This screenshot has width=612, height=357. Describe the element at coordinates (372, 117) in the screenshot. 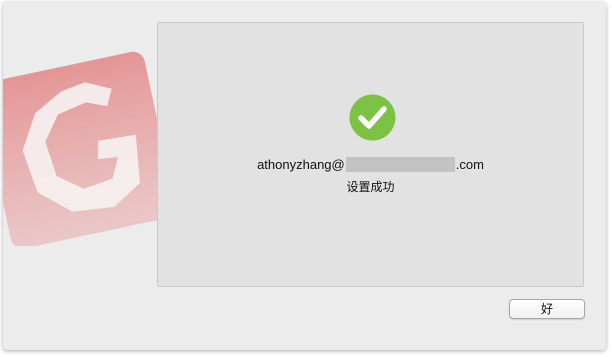

I see `checkmark-circle-icon` at that location.